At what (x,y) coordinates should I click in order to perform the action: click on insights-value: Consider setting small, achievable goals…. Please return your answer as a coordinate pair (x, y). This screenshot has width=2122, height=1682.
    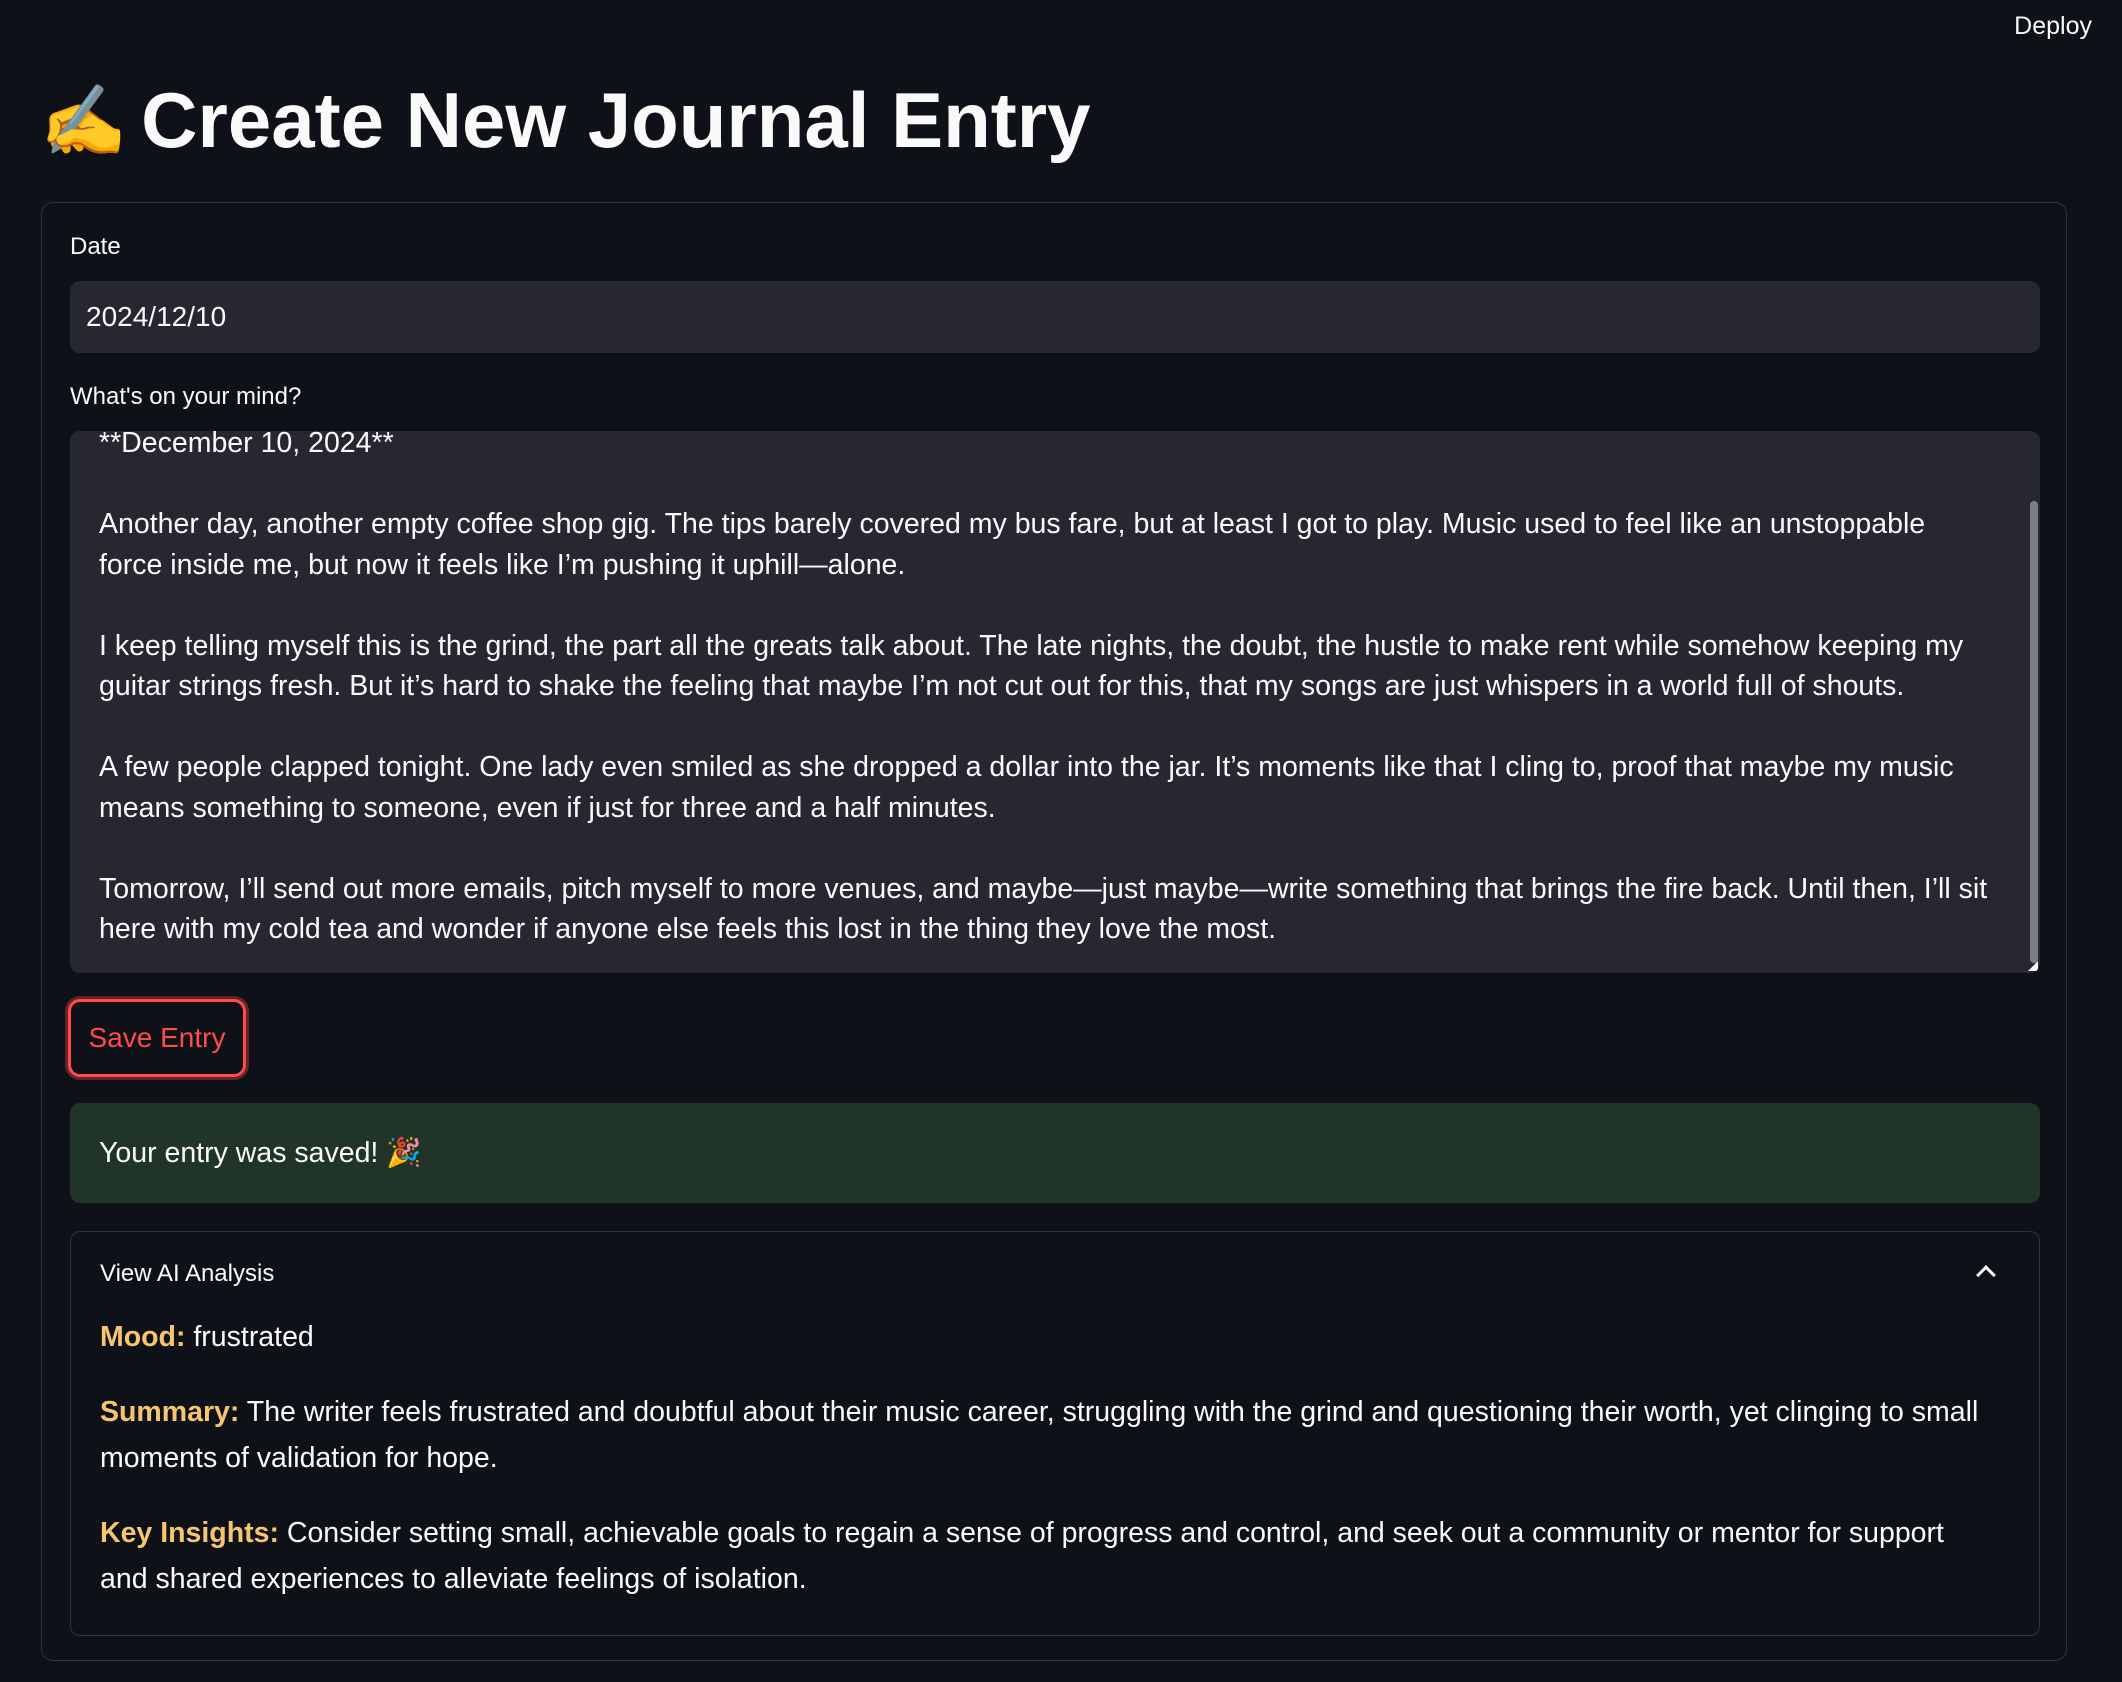
    Looking at the image, I should click on (1022, 1556).